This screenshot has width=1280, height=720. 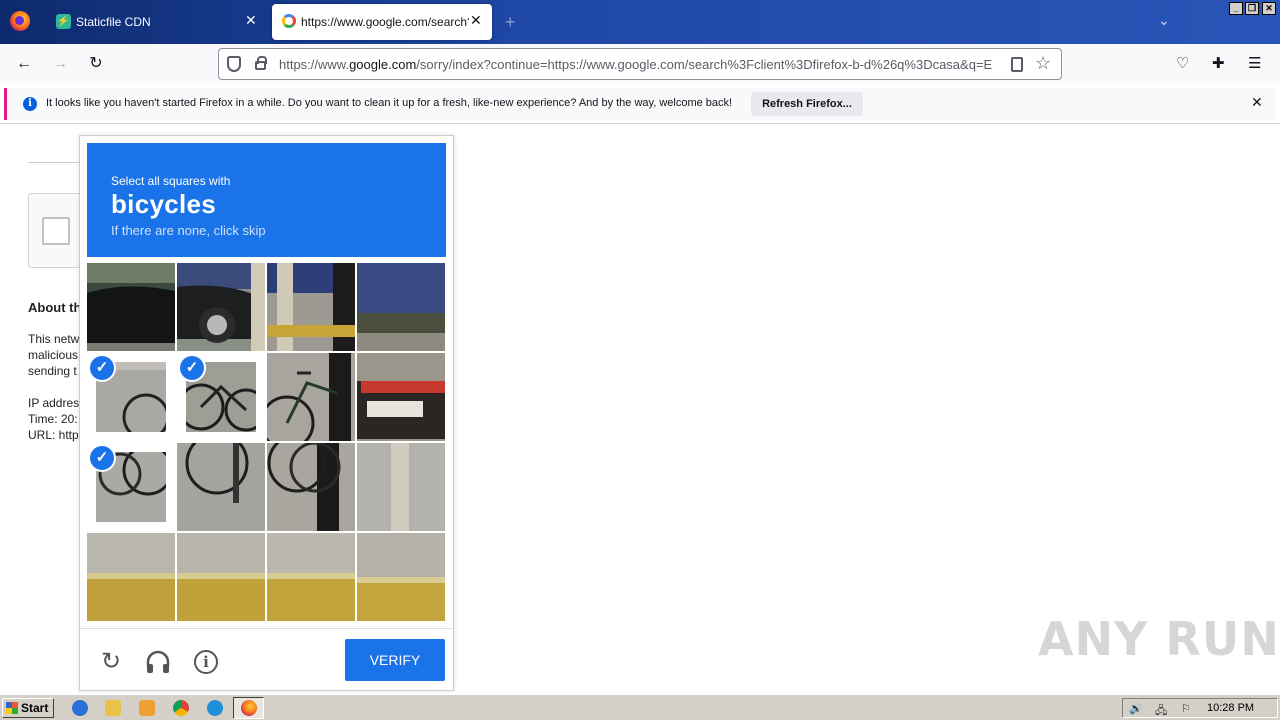 What do you see at coordinates (1136, 708) in the screenshot?
I see `volume-icon: 🔊` at bounding box center [1136, 708].